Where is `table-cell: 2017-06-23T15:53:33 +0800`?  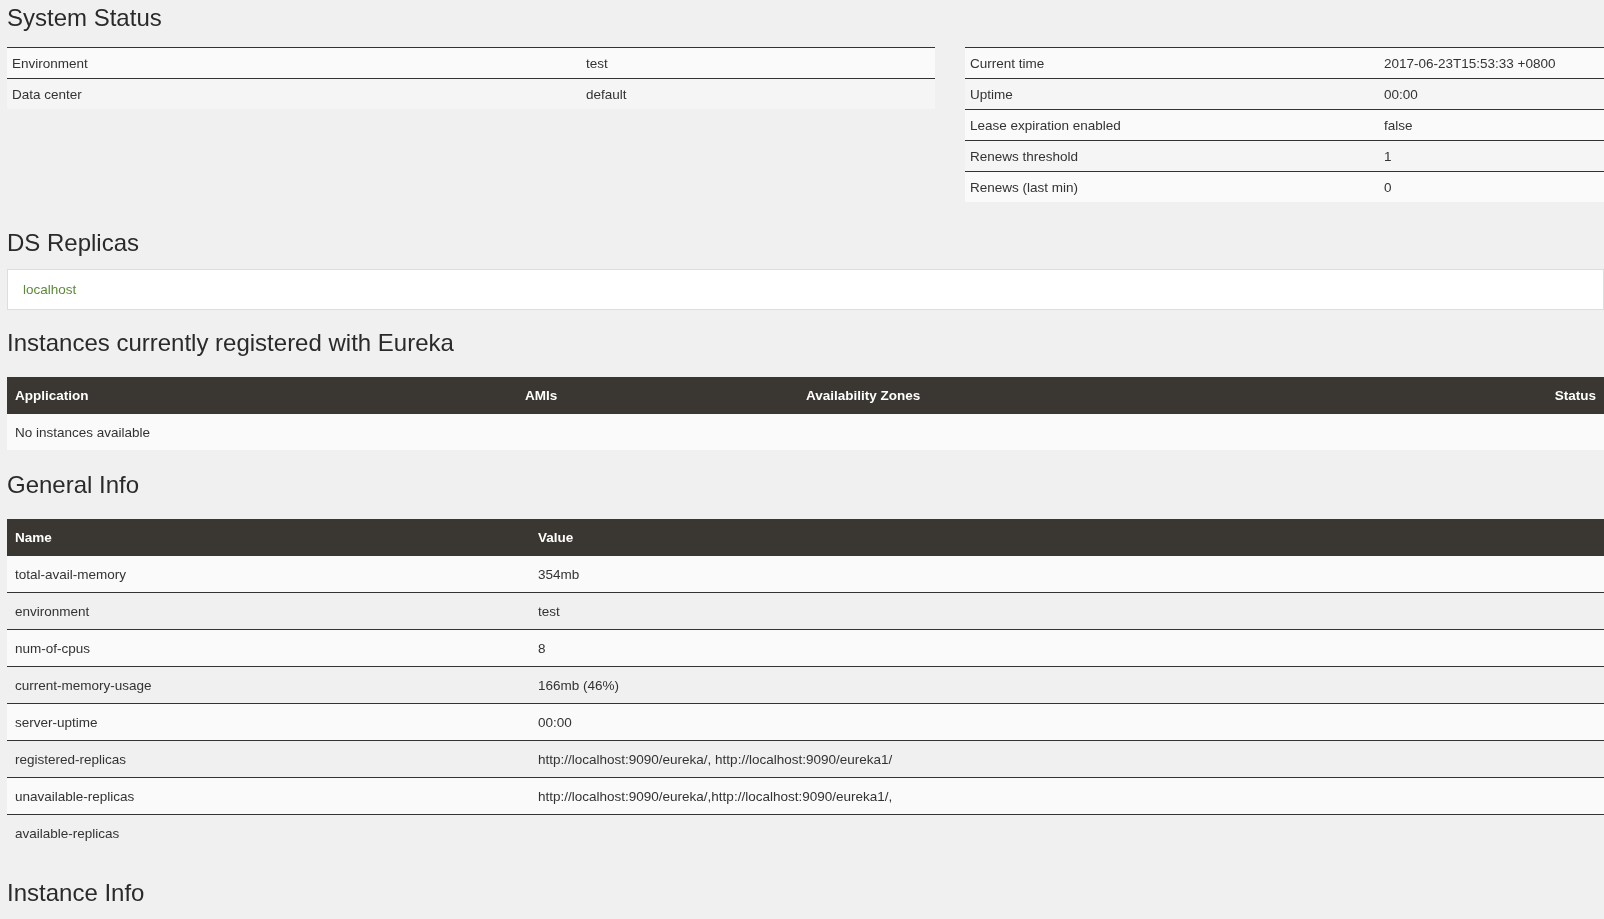 table-cell: 2017-06-23T15:53:33 +0800 is located at coordinates (1470, 63).